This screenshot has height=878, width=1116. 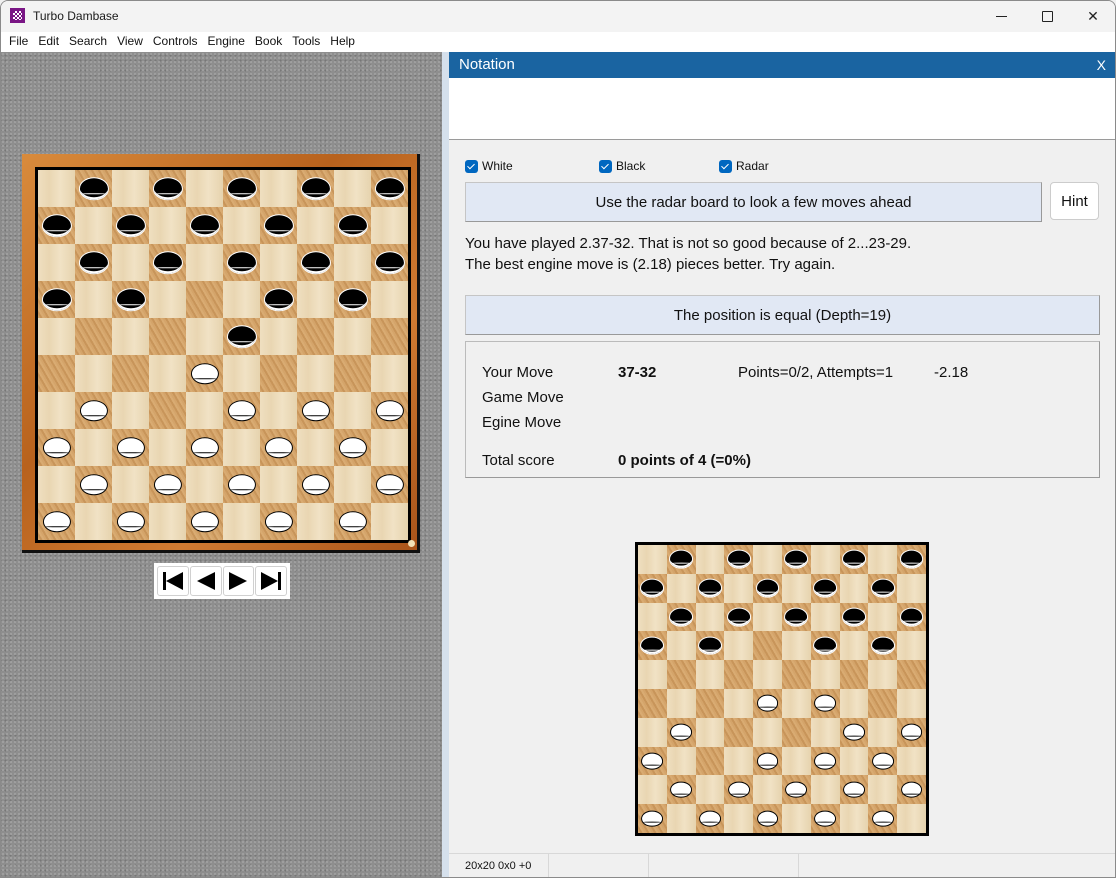 I want to click on last-move-button, so click(x=271, y=581).